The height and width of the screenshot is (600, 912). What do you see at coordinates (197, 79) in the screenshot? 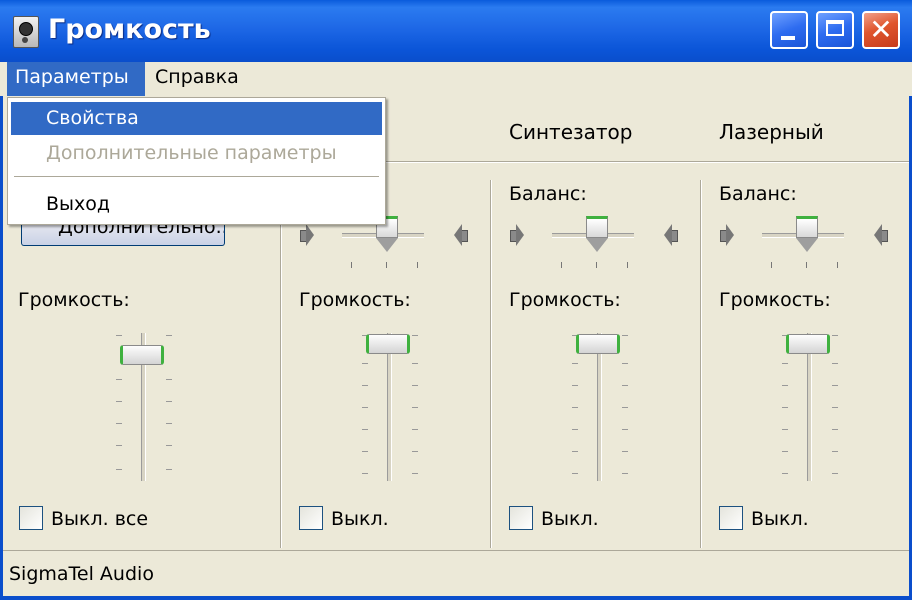
I see `menu-help: Справка` at bounding box center [197, 79].